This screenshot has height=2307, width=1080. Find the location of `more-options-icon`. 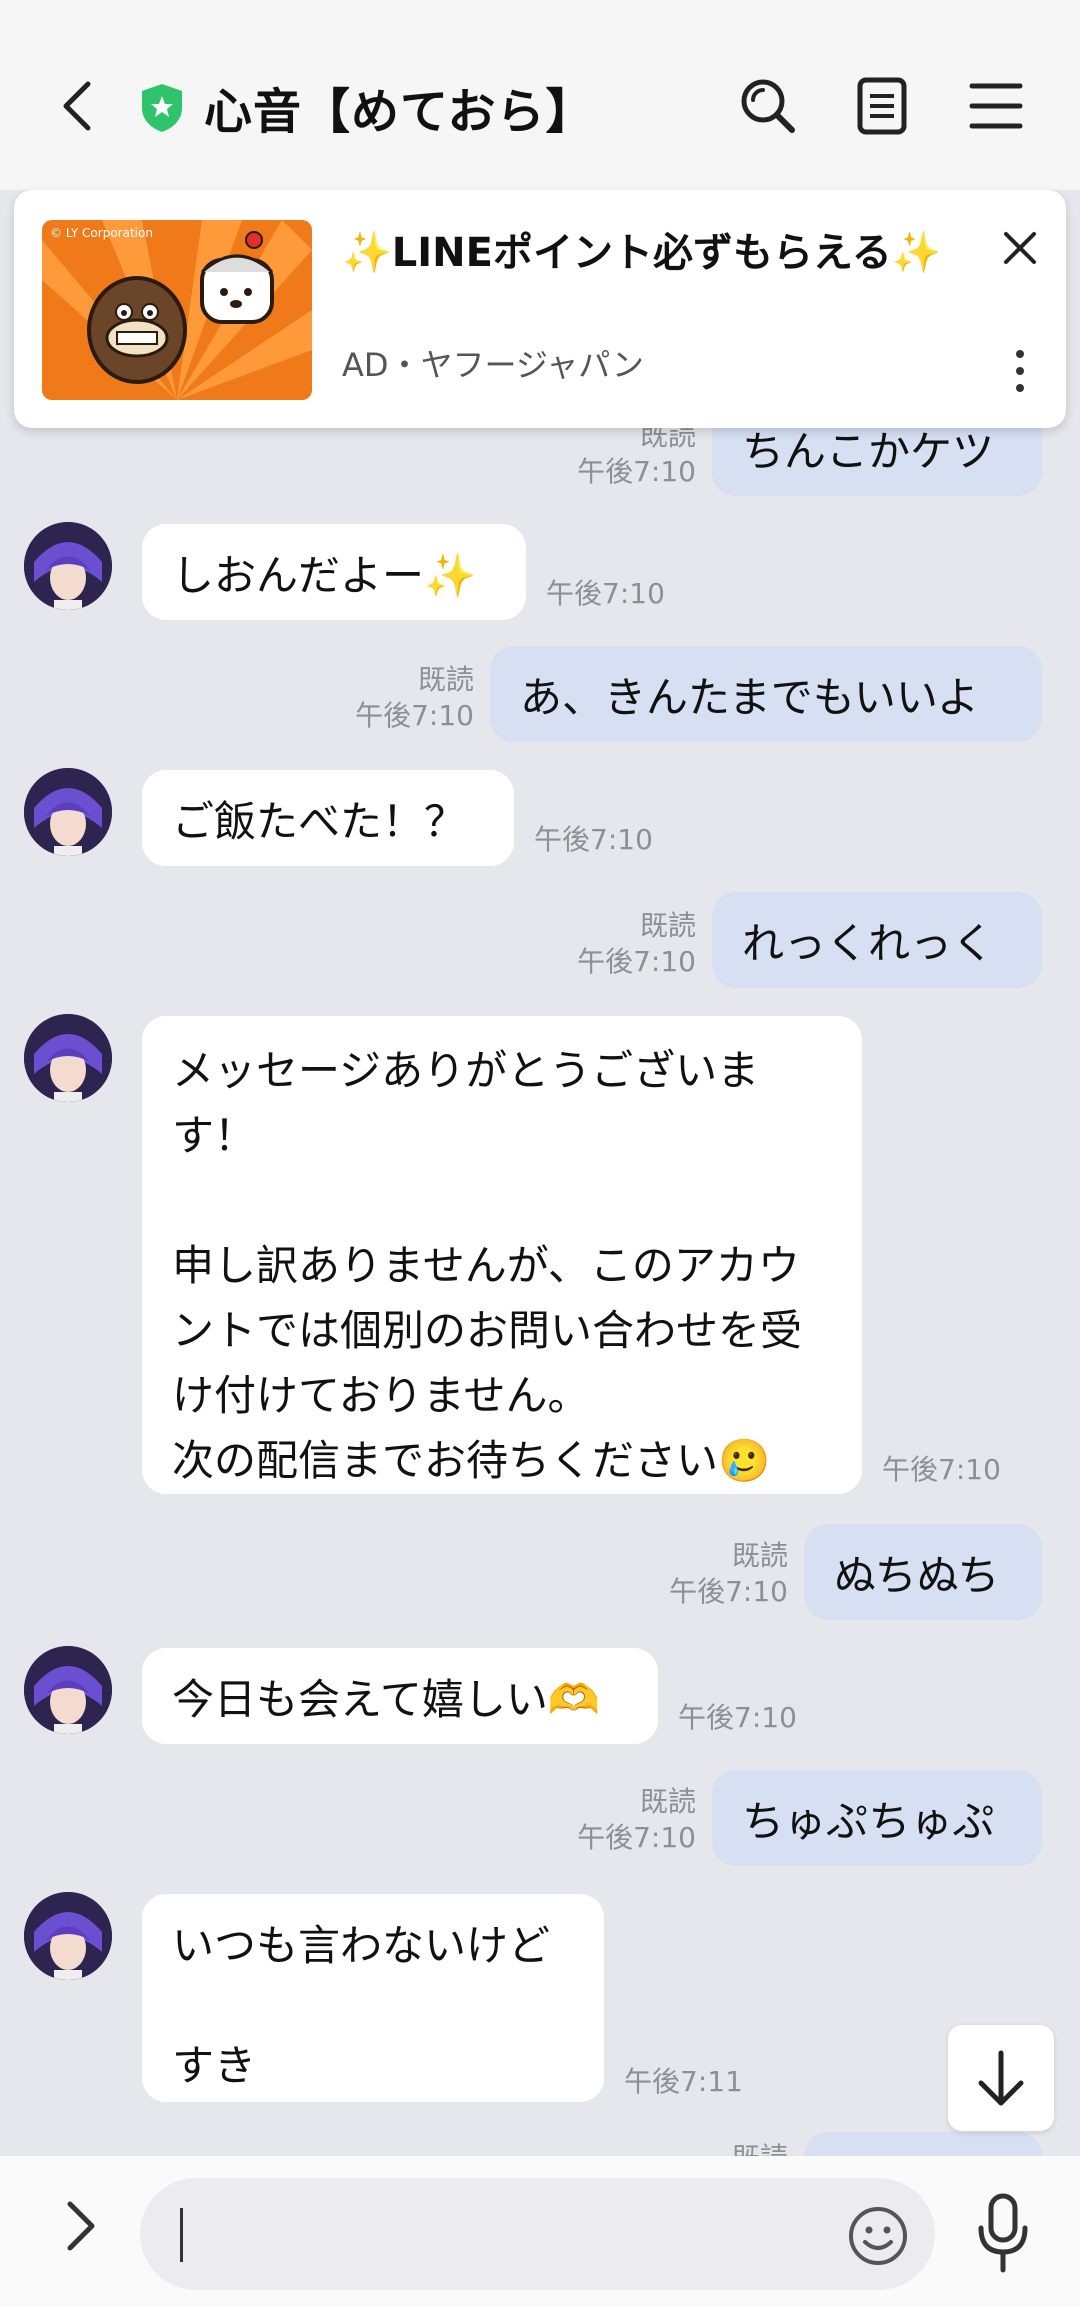

more-options-icon is located at coordinates (1020, 371).